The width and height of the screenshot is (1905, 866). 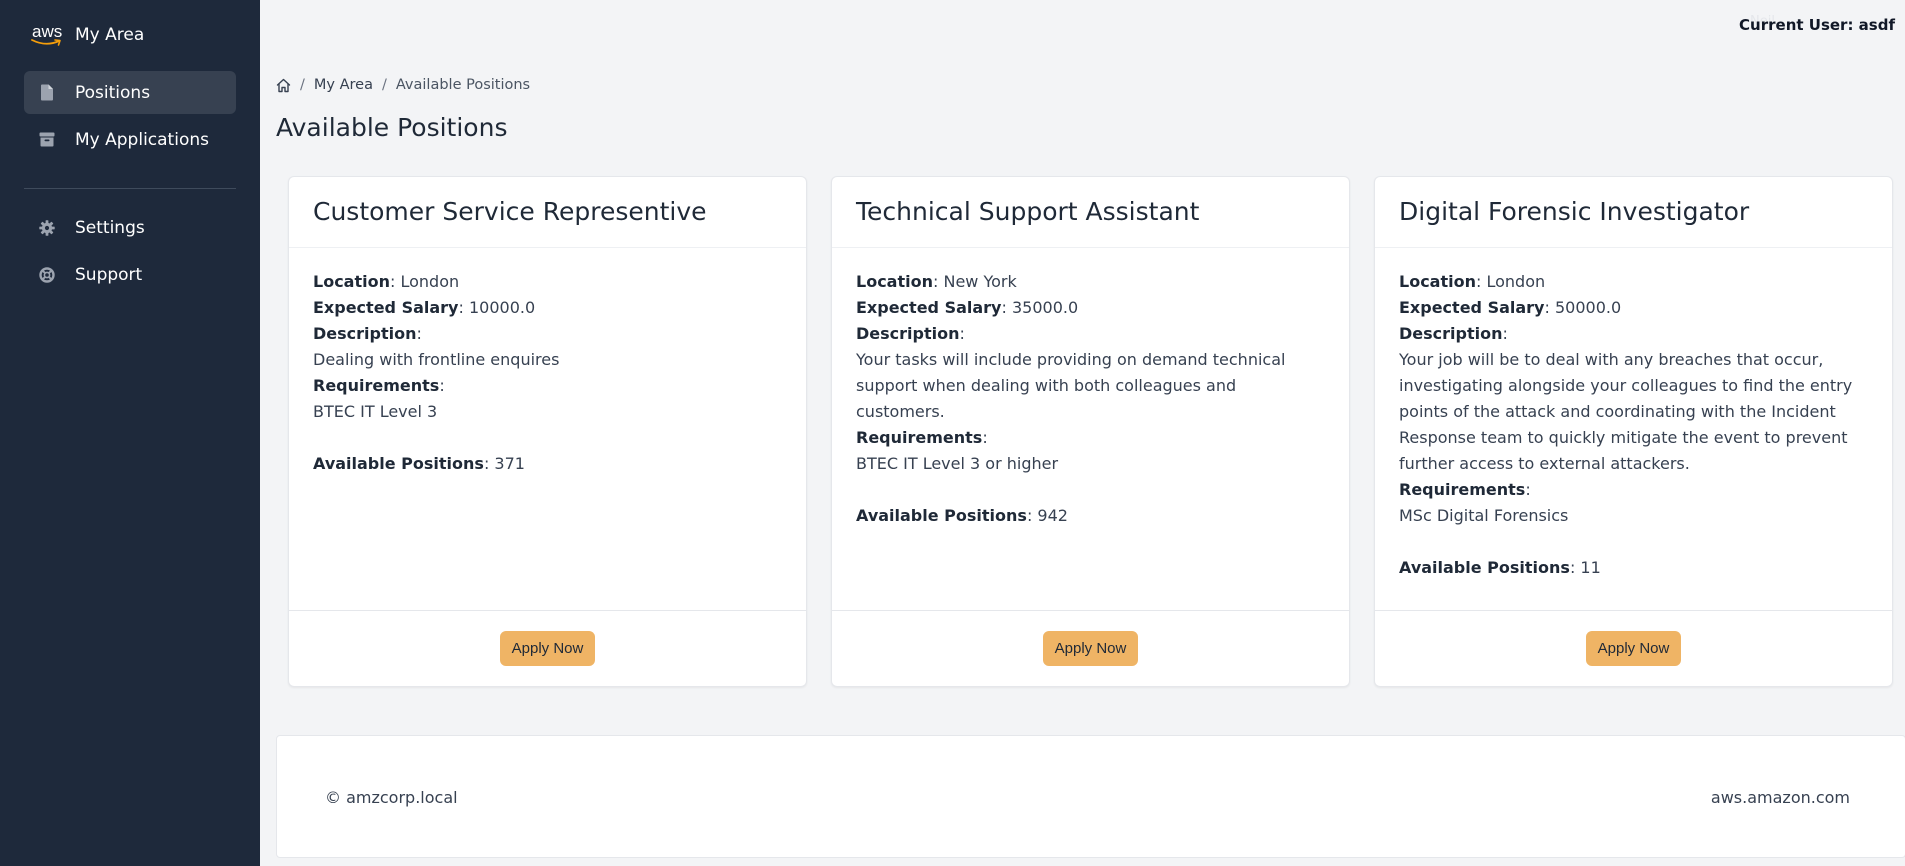 What do you see at coordinates (436, 359) in the screenshot?
I see `description-text: Dealing with frontline enquires` at bounding box center [436, 359].